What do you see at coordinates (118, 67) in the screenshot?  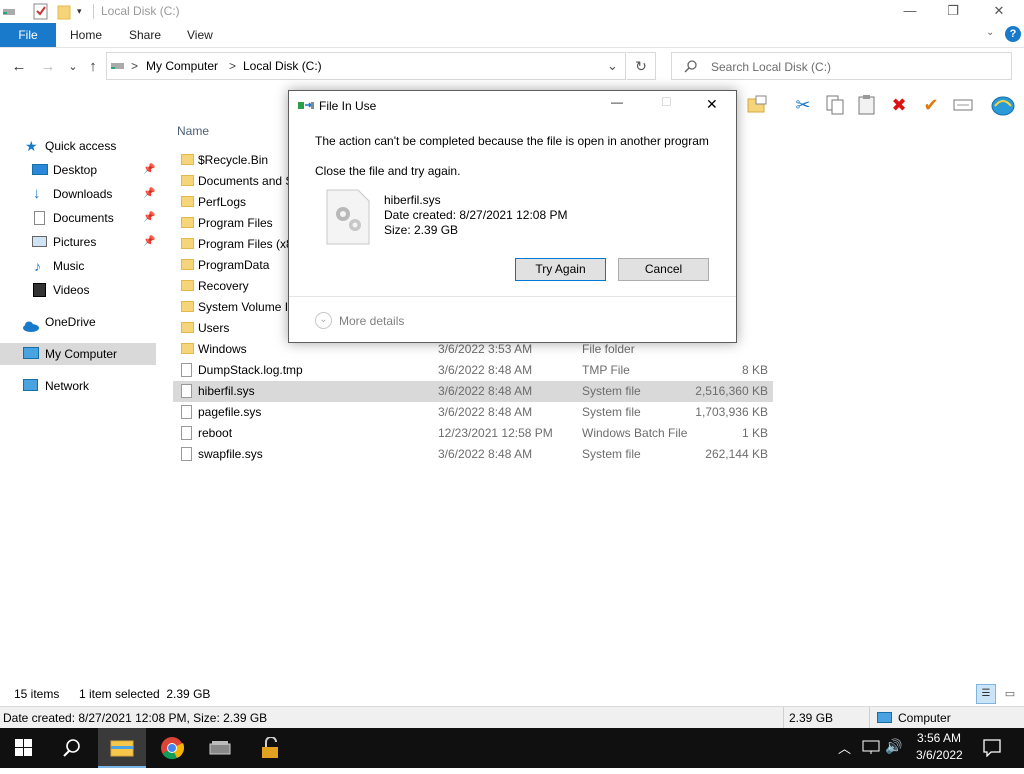 I see `drive-icon` at bounding box center [118, 67].